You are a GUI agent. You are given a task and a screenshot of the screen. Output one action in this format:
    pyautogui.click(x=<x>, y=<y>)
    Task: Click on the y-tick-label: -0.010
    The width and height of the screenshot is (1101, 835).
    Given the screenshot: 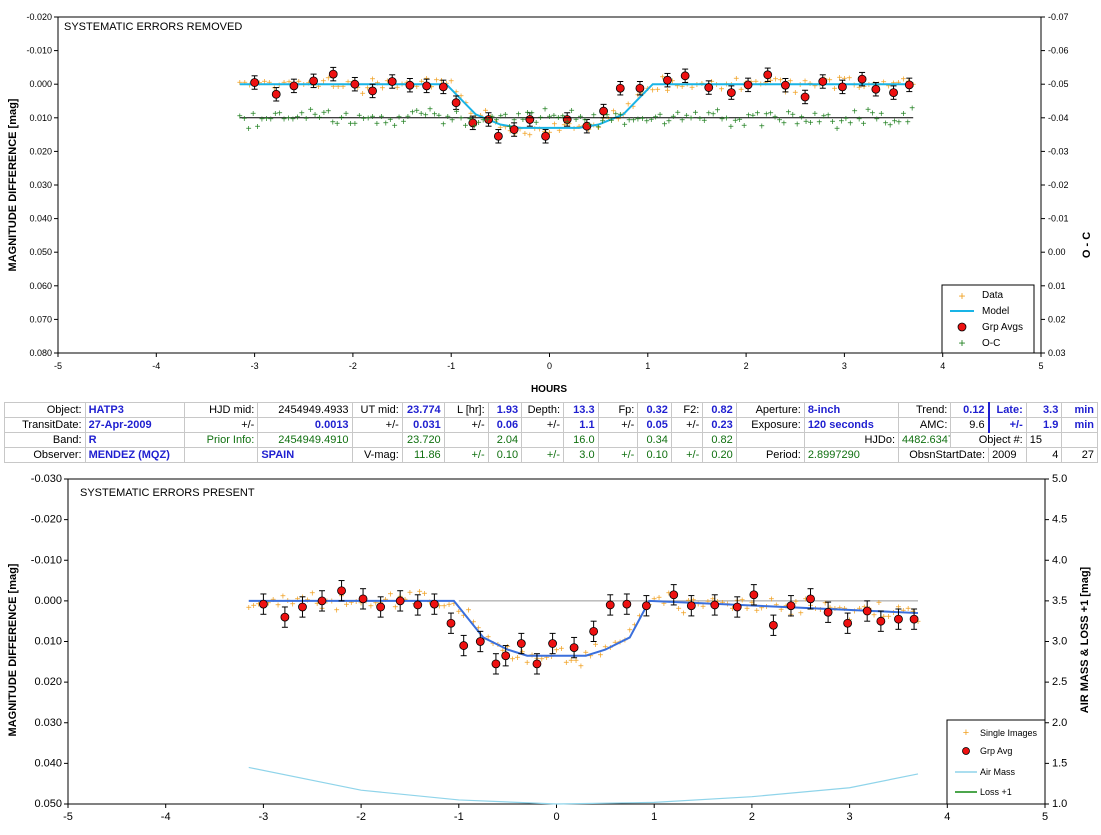 What is the action you would take?
    pyautogui.click(x=46, y=560)
    